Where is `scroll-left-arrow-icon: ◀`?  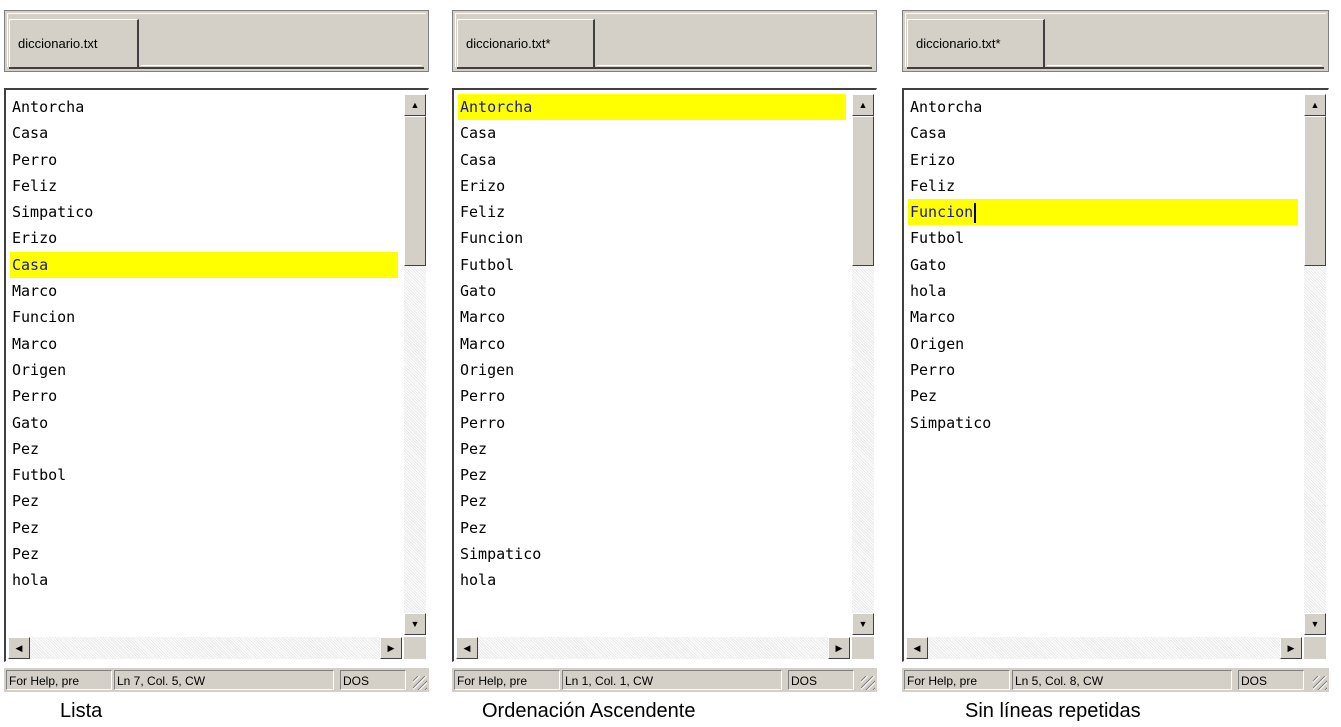
scroll-left-arrow-icon: ◀ is located at coordinates (19, 648).